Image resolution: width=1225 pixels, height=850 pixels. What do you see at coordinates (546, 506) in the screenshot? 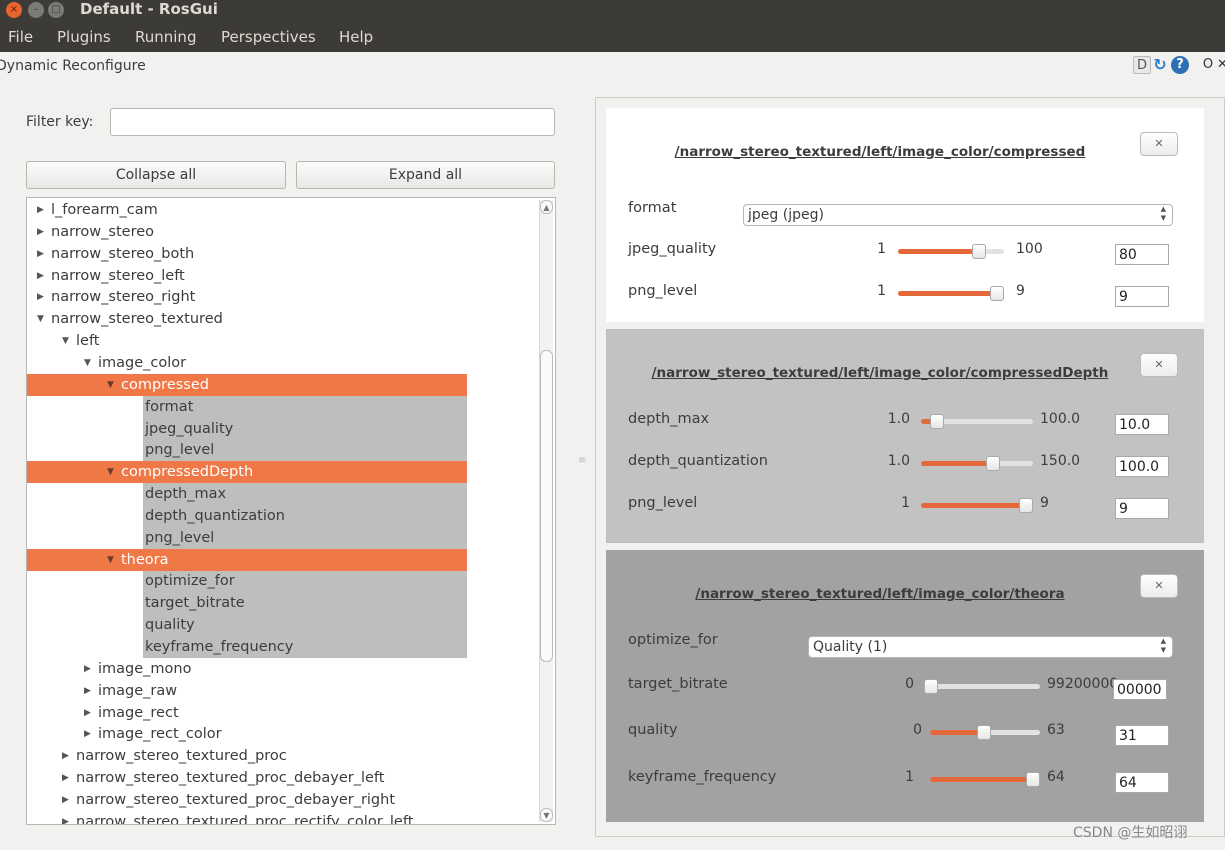
I see `scroll-thumb` at bounding box center [546, 506].